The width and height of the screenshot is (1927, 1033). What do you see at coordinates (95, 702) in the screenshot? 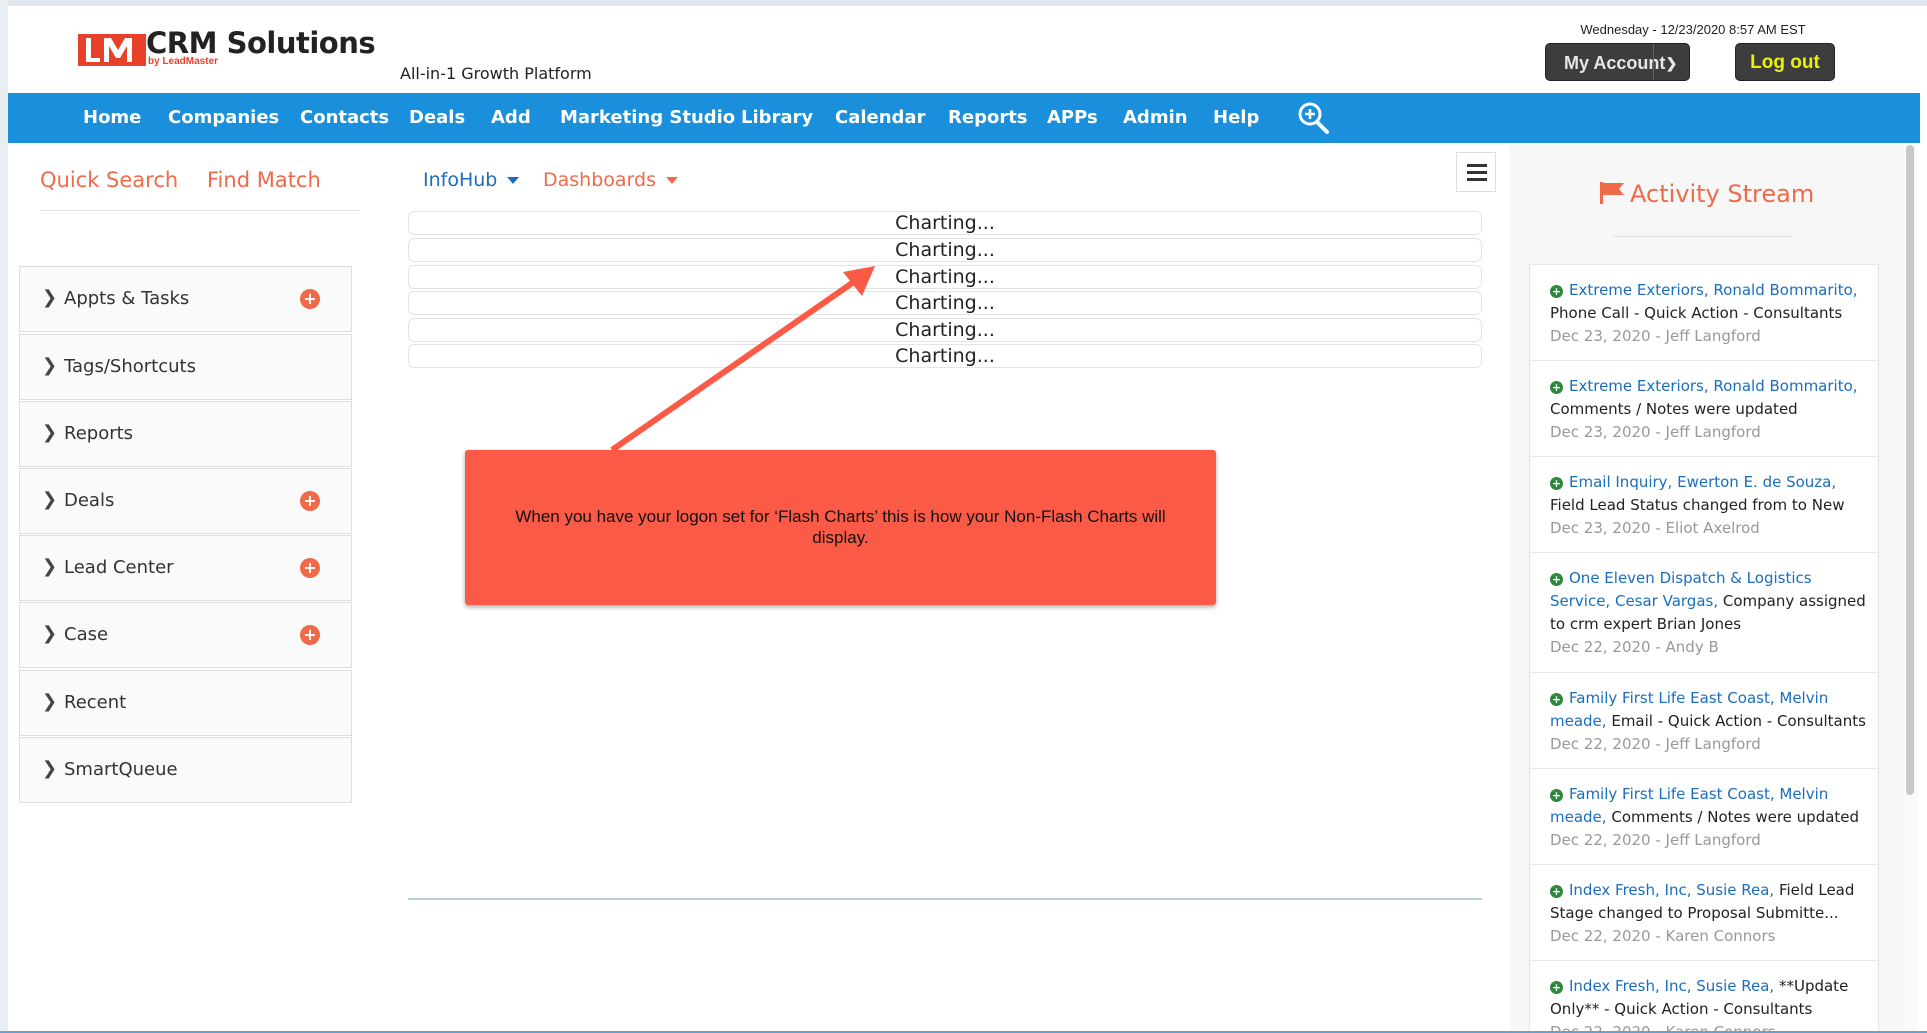
I see `sidebar-item-label: Recent` at bounding box center [95, 702].